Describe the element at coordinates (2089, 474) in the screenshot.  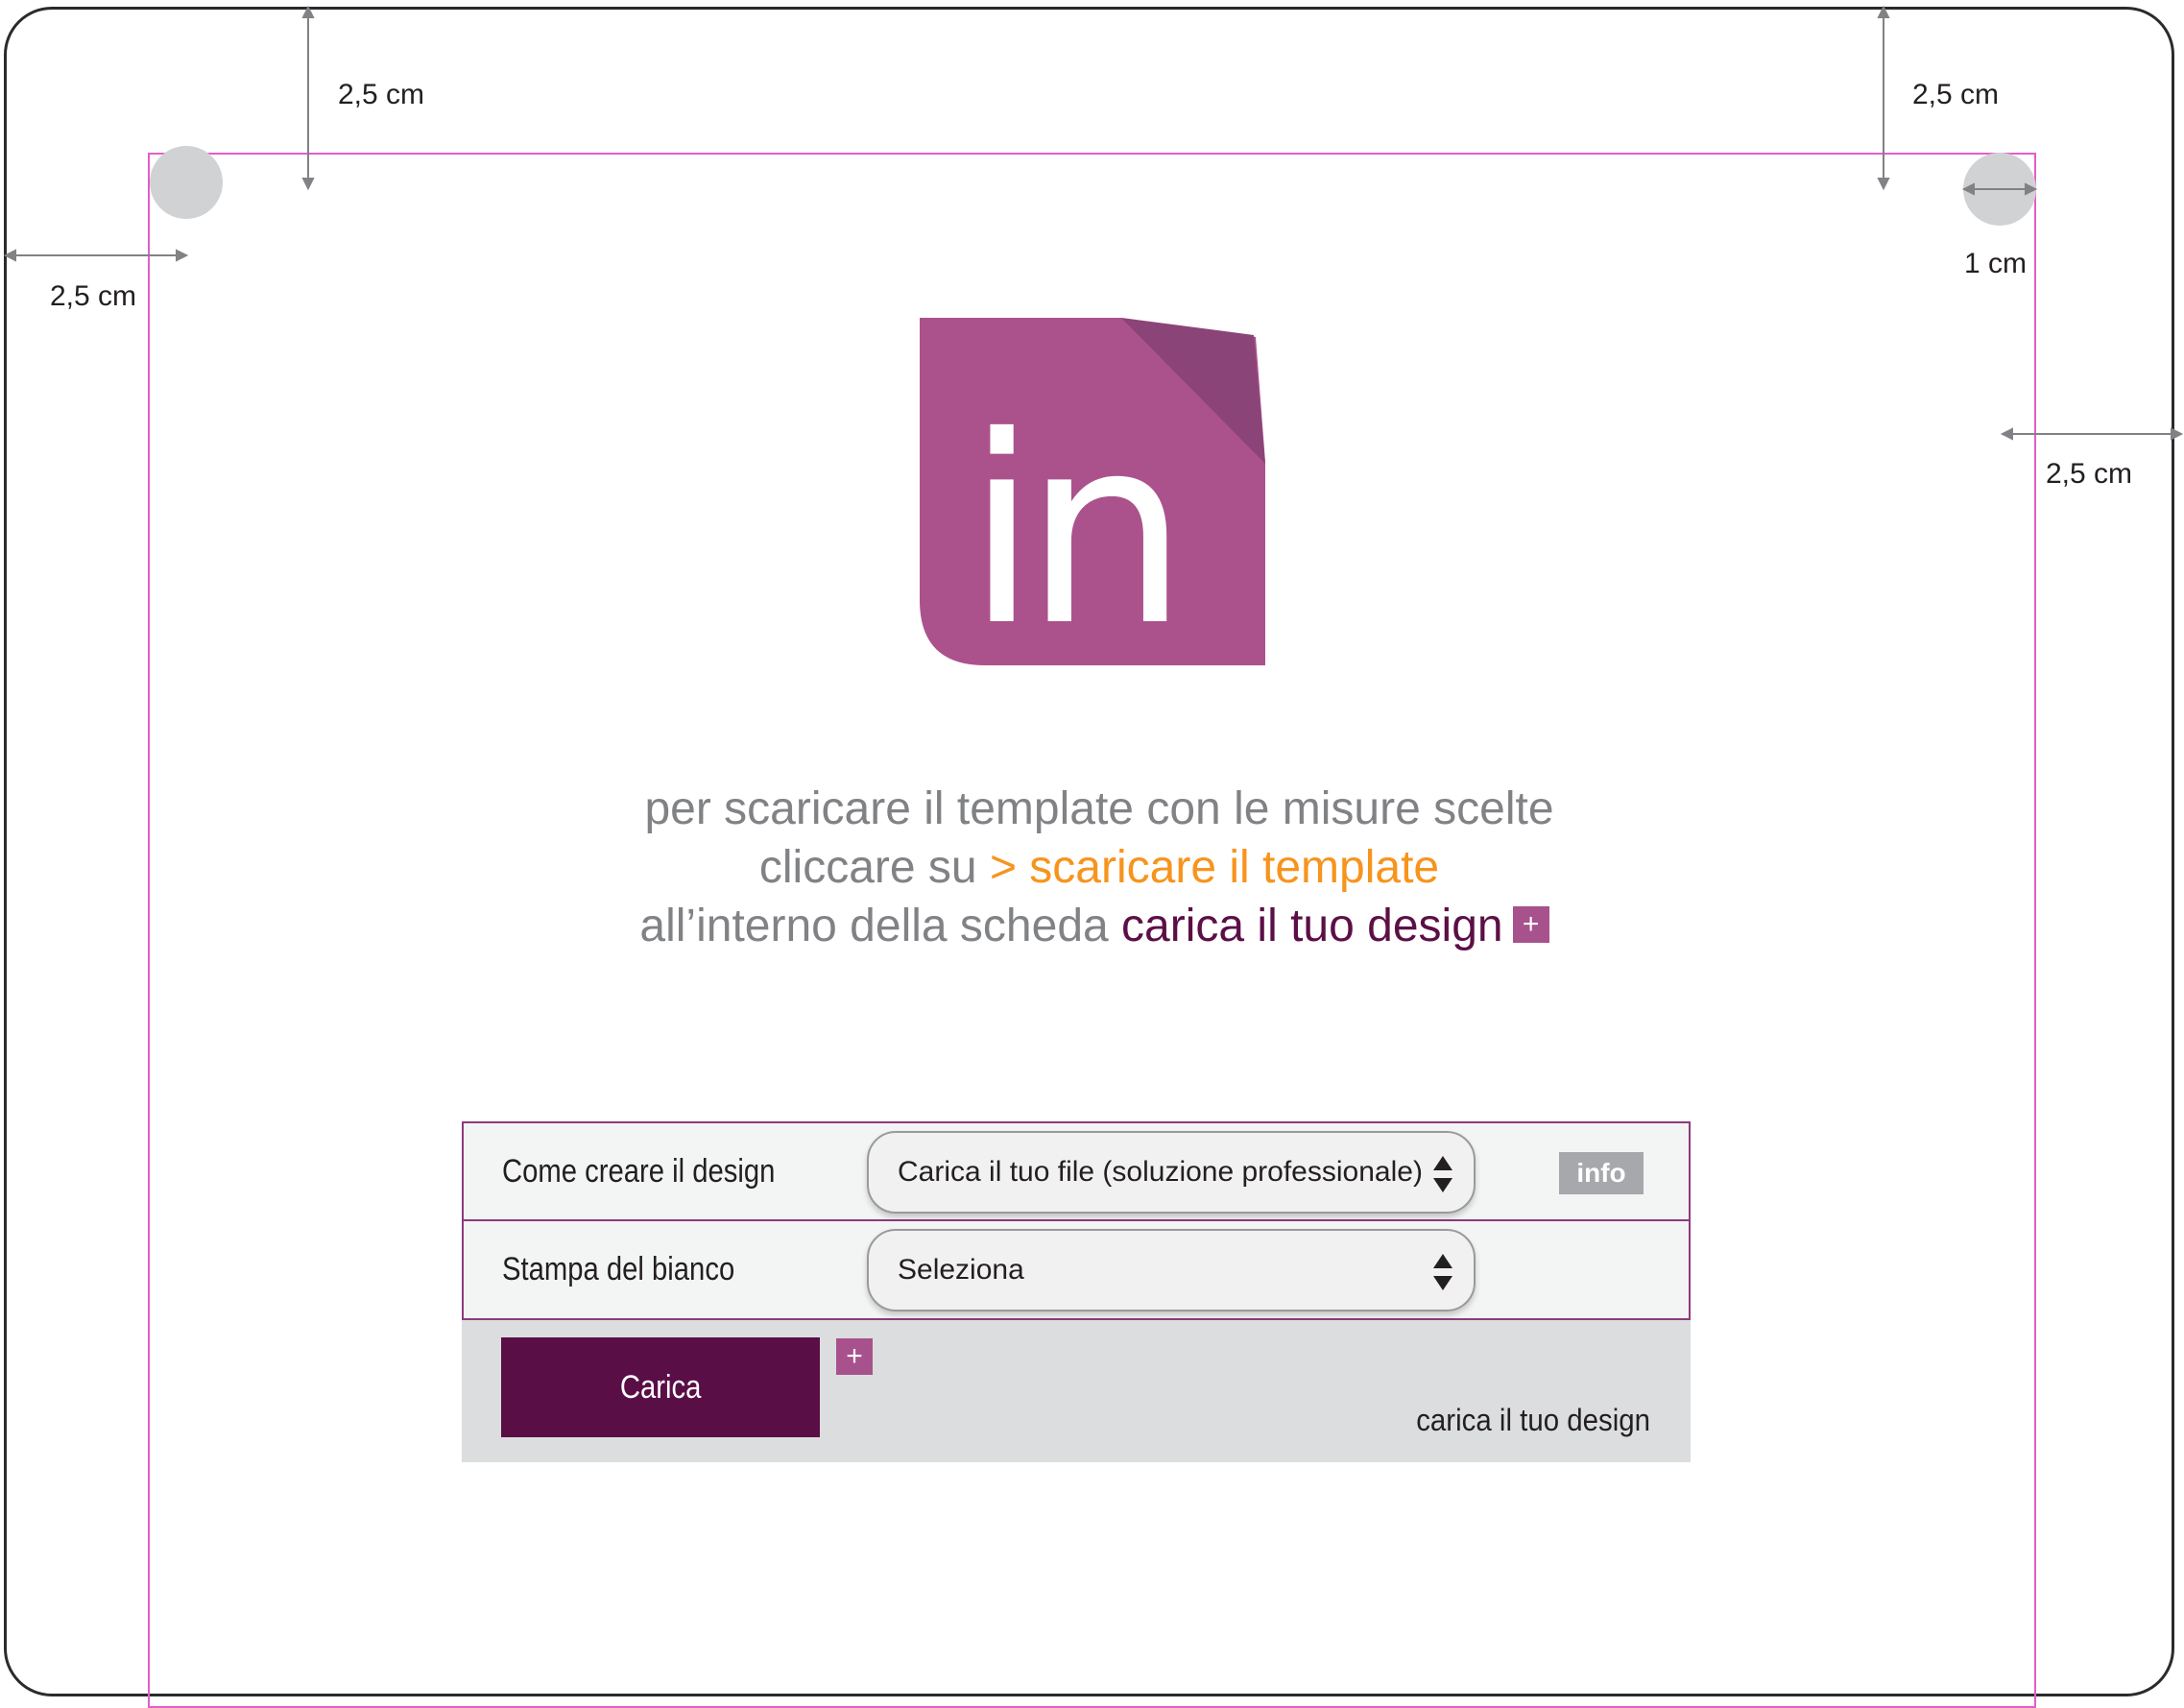
I see `dimension-label-right: 2,5 cm` at that location.